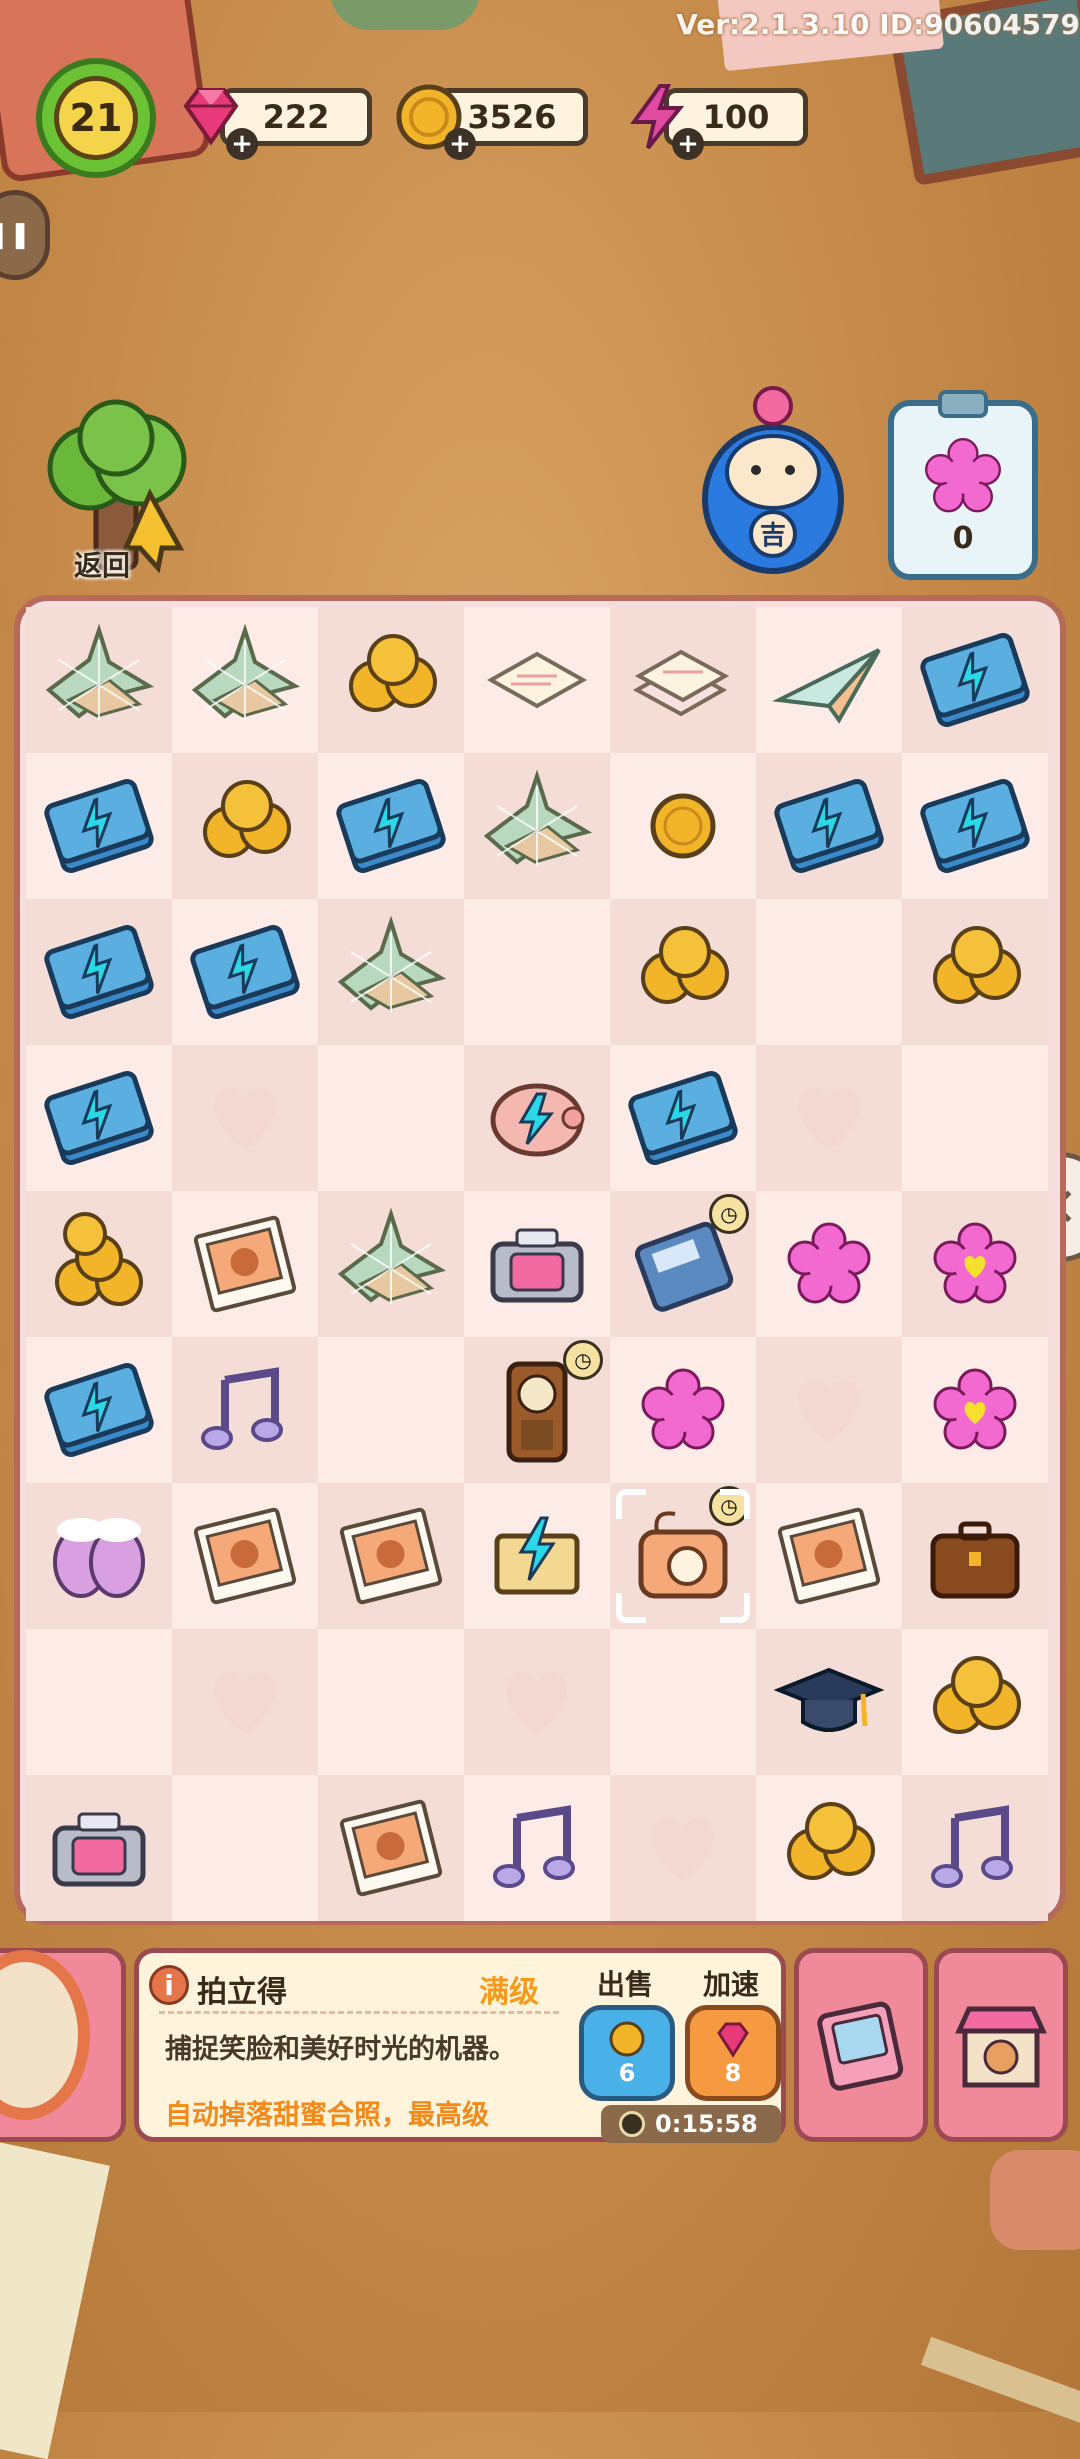 The width and height of the screenshot is (1080, 2459). Describe the element at coordinates (25, 235) in the screenshot. I see `pause-button: ❚❚` at that location.